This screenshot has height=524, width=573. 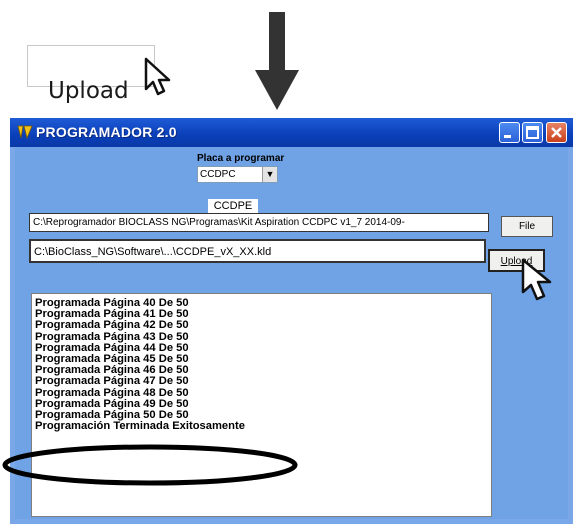 I want to click on log-line: Programada Página 47 De 50, so click(x=112, y=381).